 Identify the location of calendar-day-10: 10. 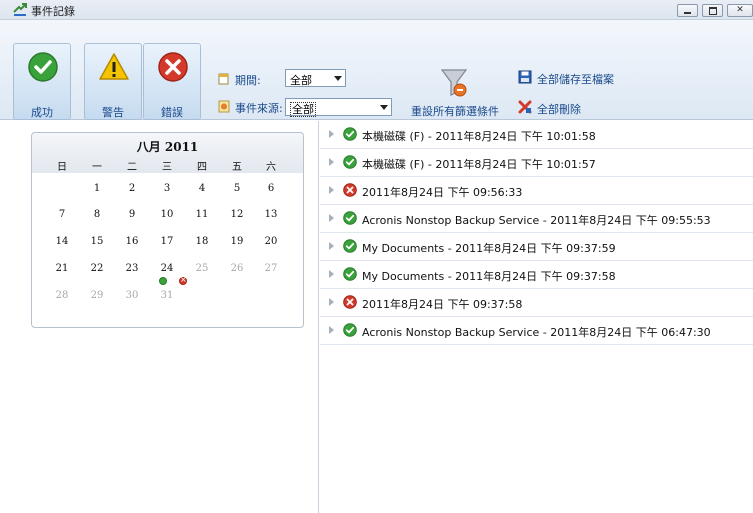
(167, 214).